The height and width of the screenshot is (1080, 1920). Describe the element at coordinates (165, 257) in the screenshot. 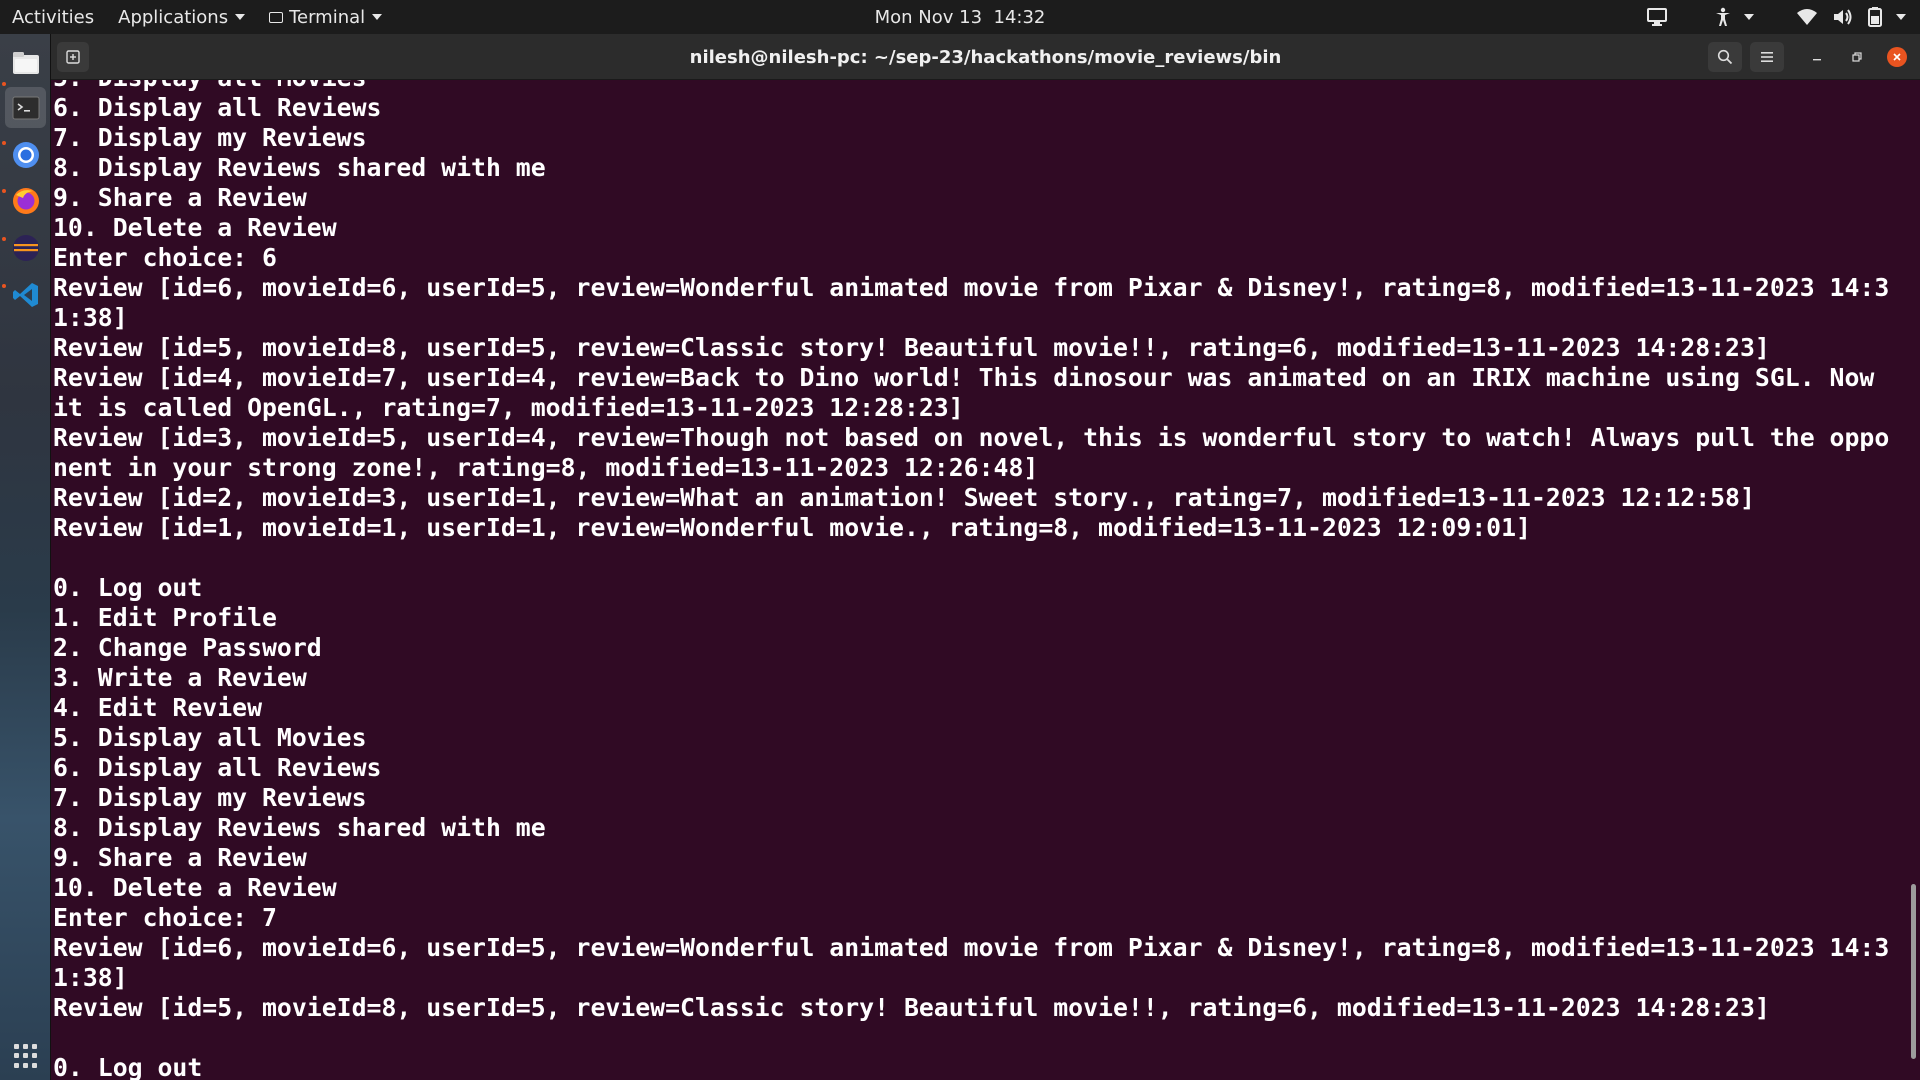

I see `terminal-line: Enter choice: 6` at that location.